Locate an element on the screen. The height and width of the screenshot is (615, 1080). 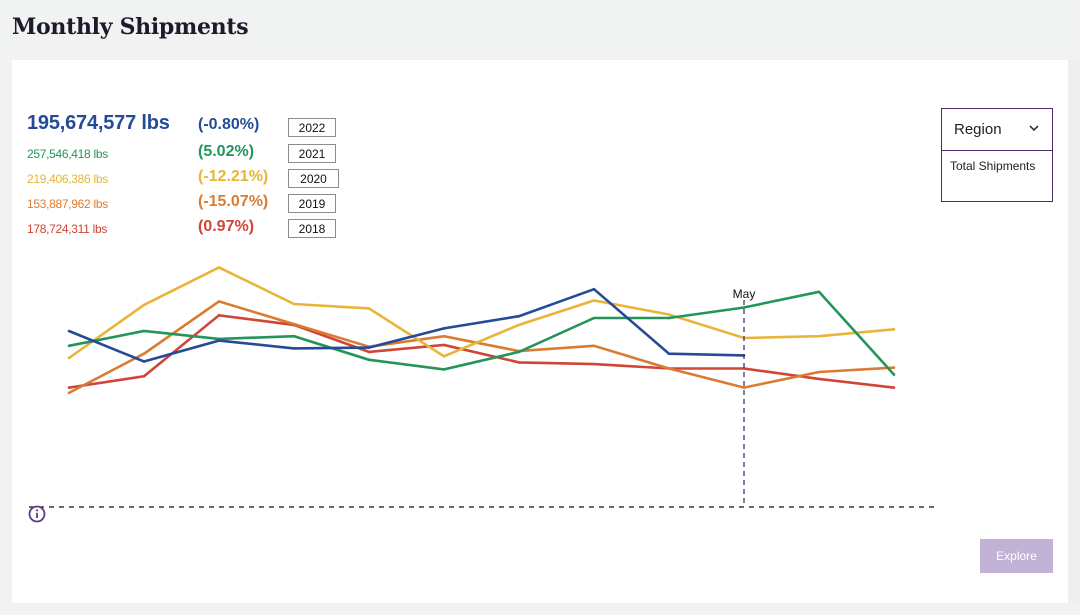
data-point-2019-jan is located at coordinates (444, 336).